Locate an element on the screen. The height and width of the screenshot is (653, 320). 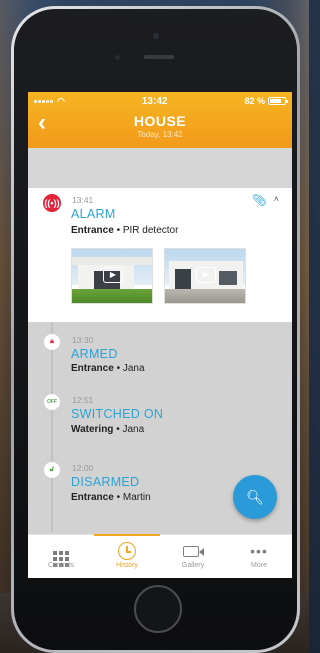
event-time: 13:41 is located at coordinates (83, 200).